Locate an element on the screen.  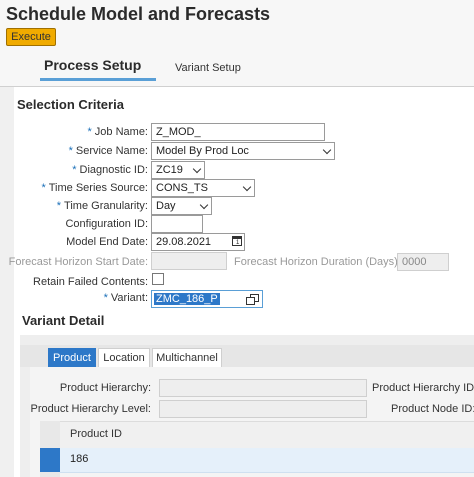
page-title: Schedule Model and Forecasts is located at coordinates (138, 14).